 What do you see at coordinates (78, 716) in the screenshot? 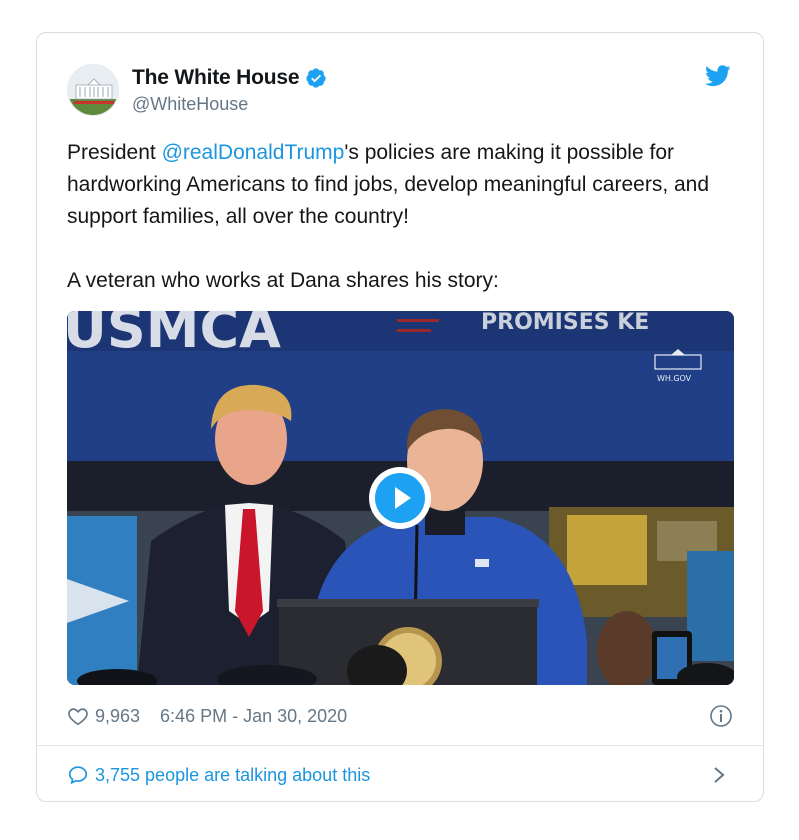
I see `heart-icon` at bounding box center [78, 716].